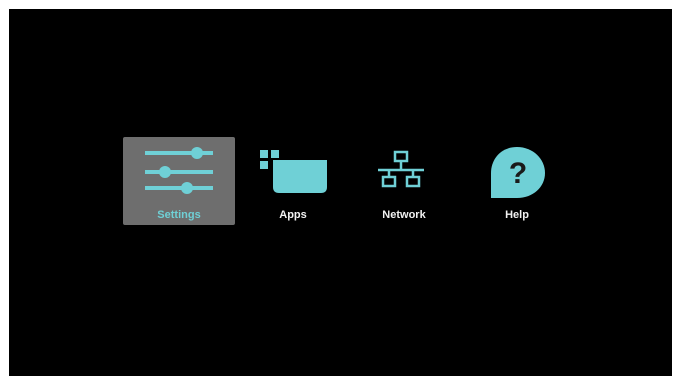 The width and height of the screenshot is (681, 385). Describe the element at coordinates (293, 171) in the screenshot. I see `apps-icon` at that location.